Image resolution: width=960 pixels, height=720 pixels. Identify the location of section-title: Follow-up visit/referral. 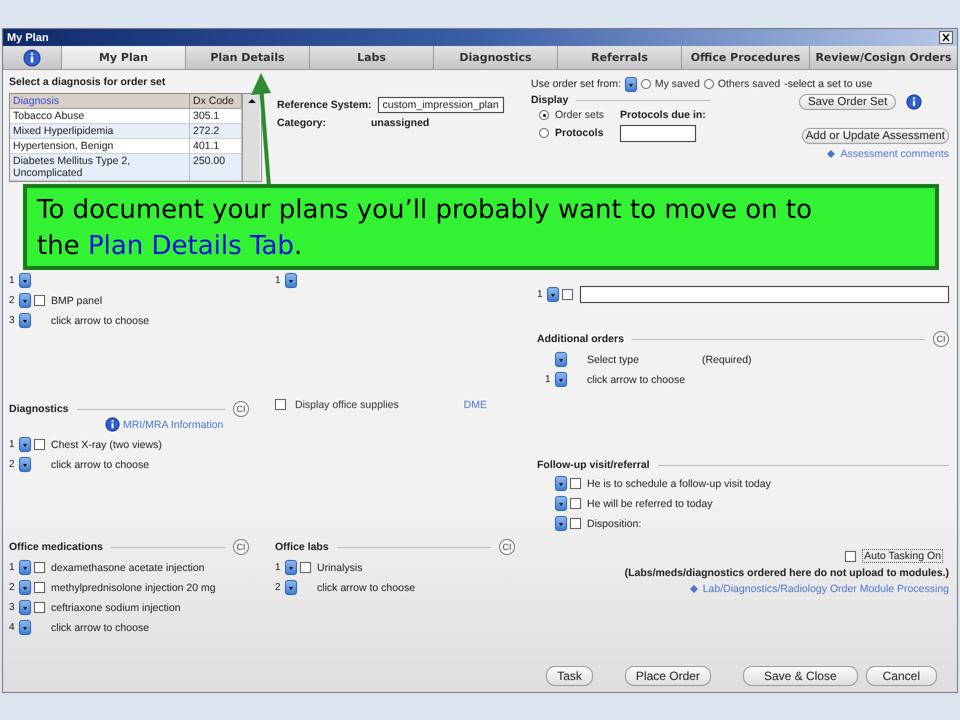
(593, 465).